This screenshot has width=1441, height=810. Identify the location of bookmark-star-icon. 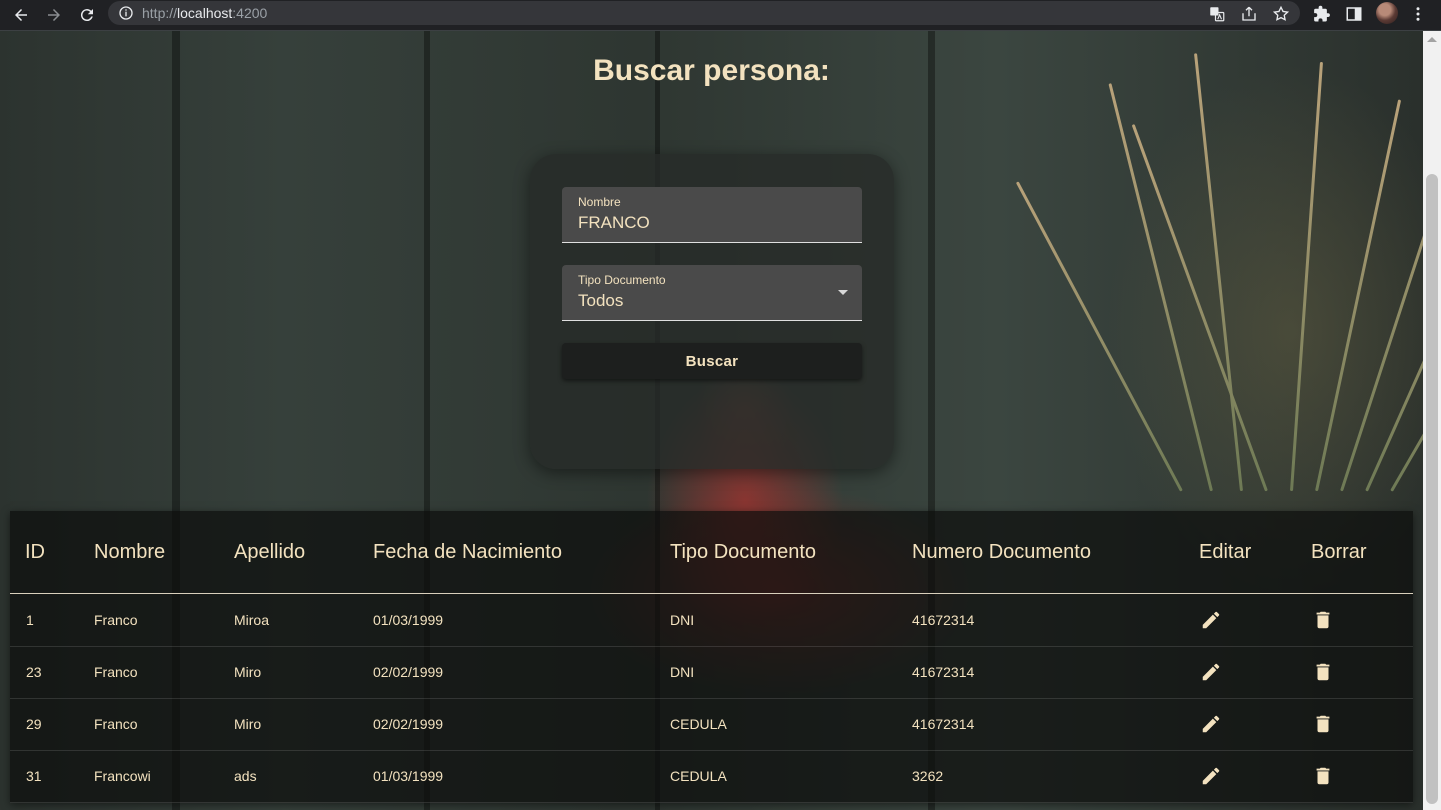
(1281, 14).